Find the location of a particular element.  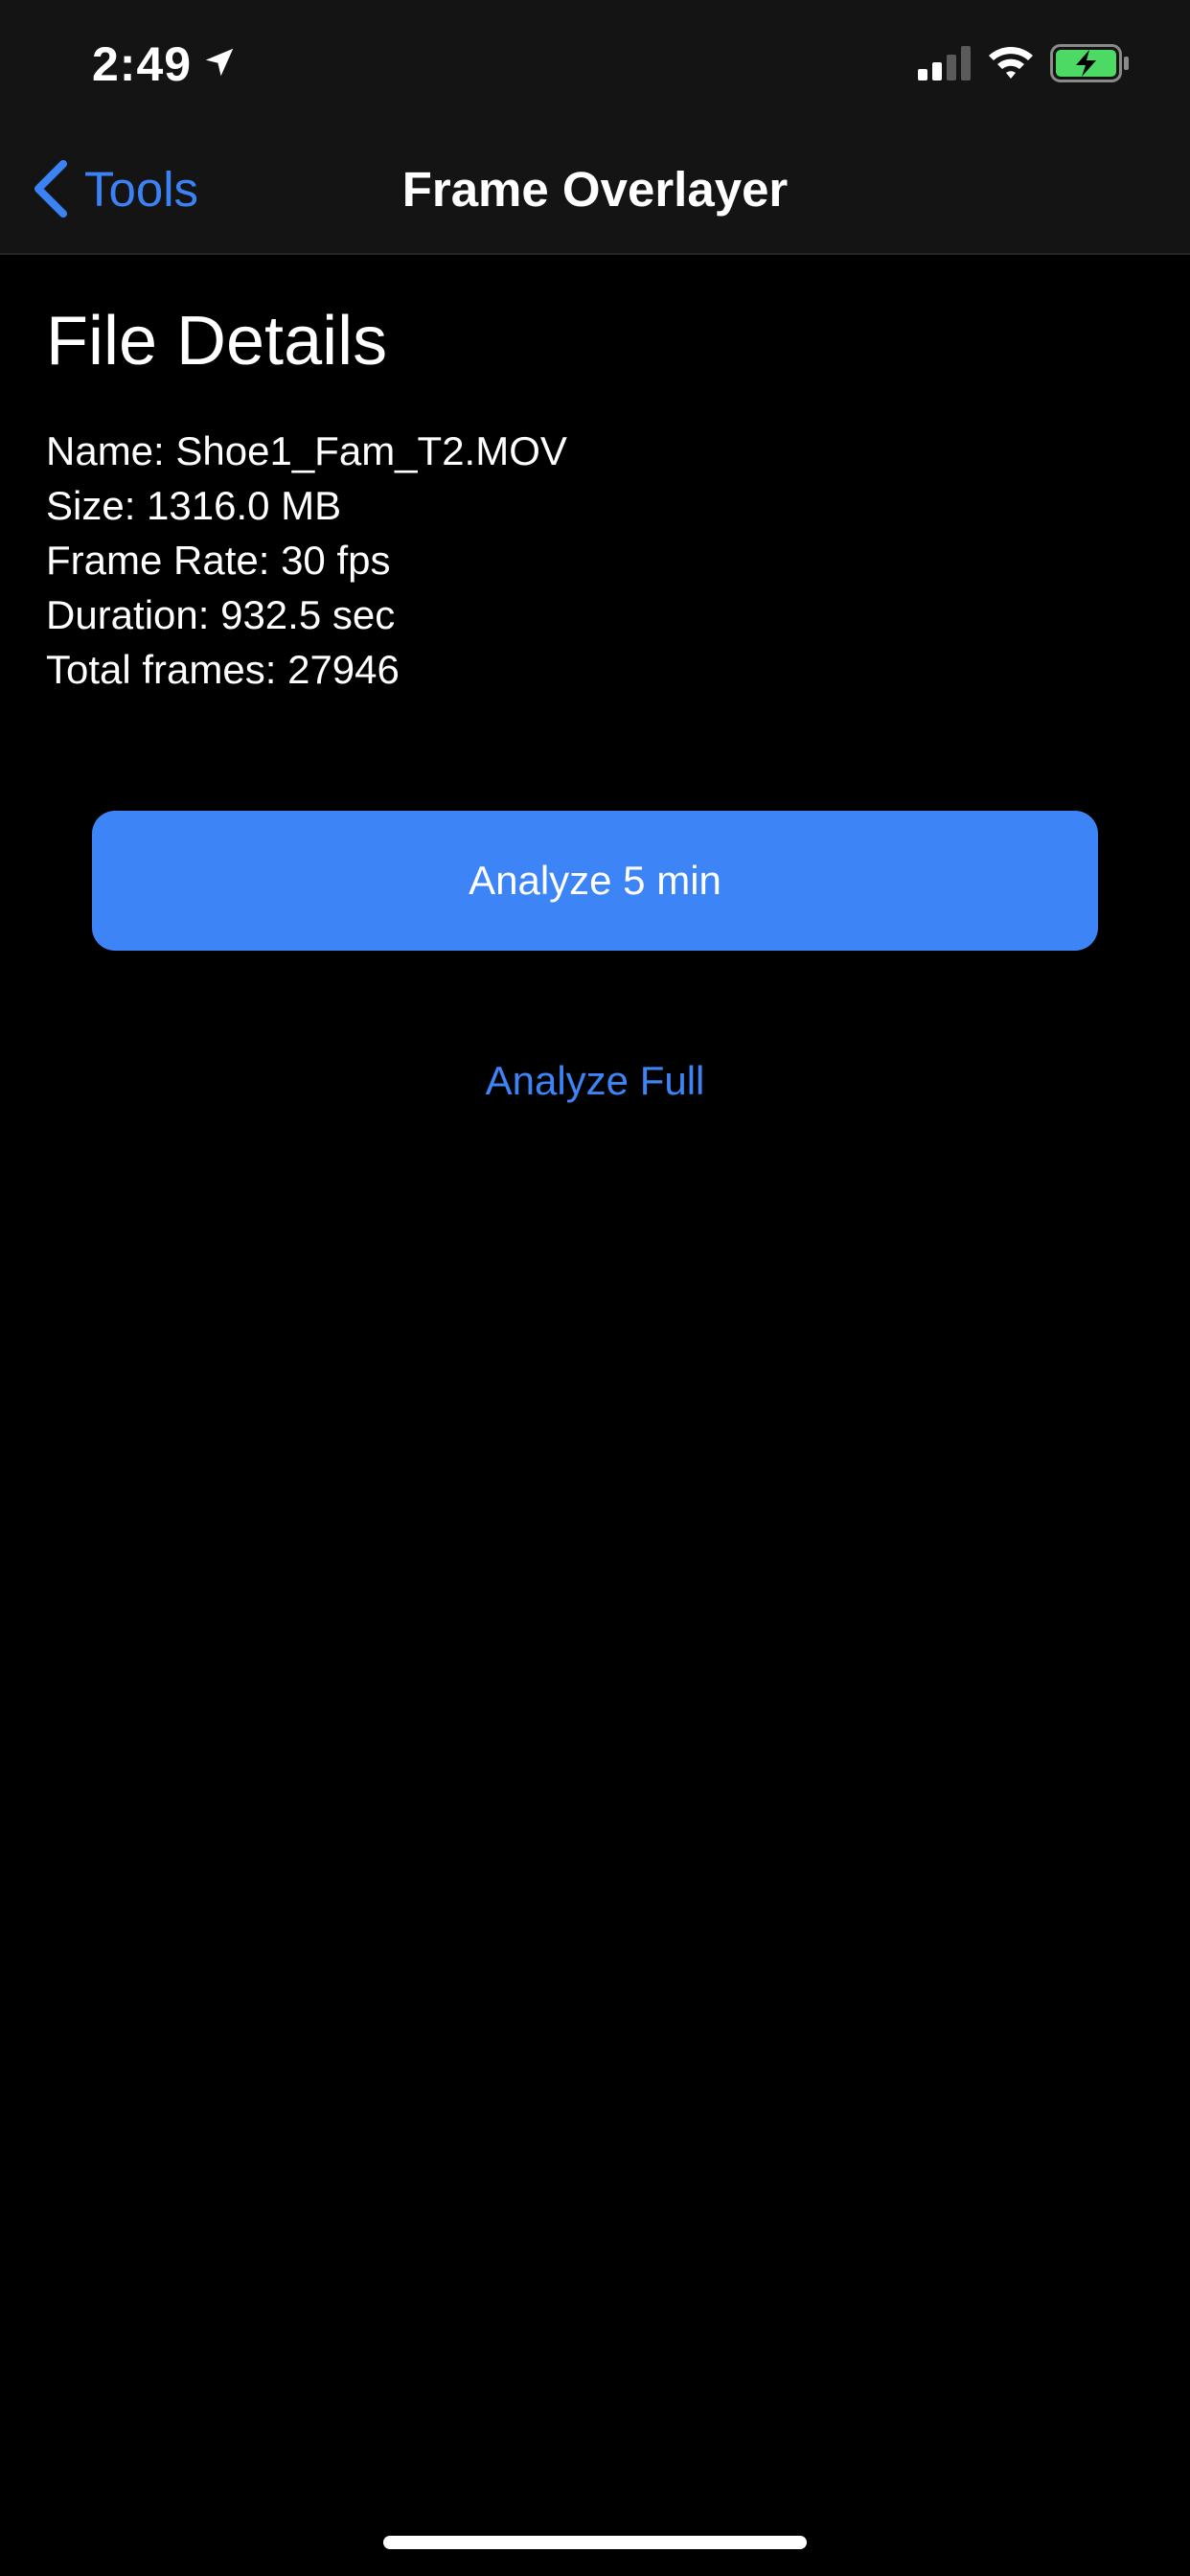

wifi-icon is located at coordinates (1011, 63).